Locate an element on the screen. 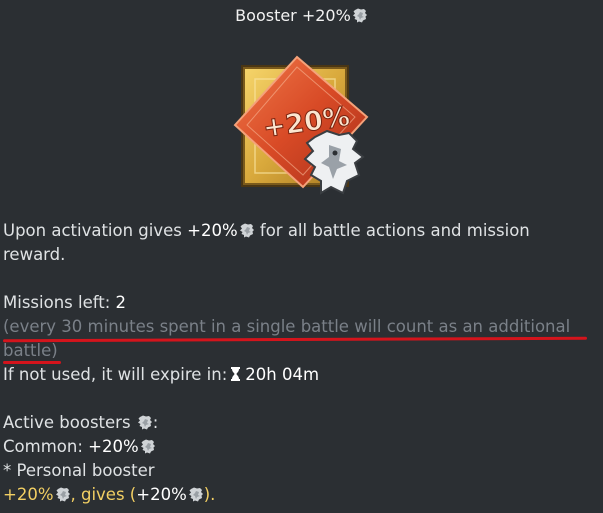  active-boosters-heading: Active boosters : is located at coordinates (80, 423).